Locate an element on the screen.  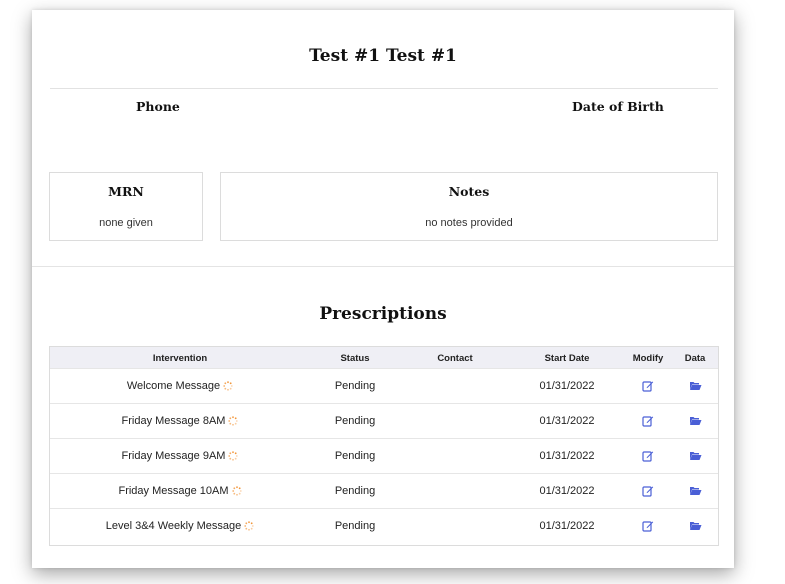
patient-name: Test #1 Test #1 is located at coordinates (383, 56).